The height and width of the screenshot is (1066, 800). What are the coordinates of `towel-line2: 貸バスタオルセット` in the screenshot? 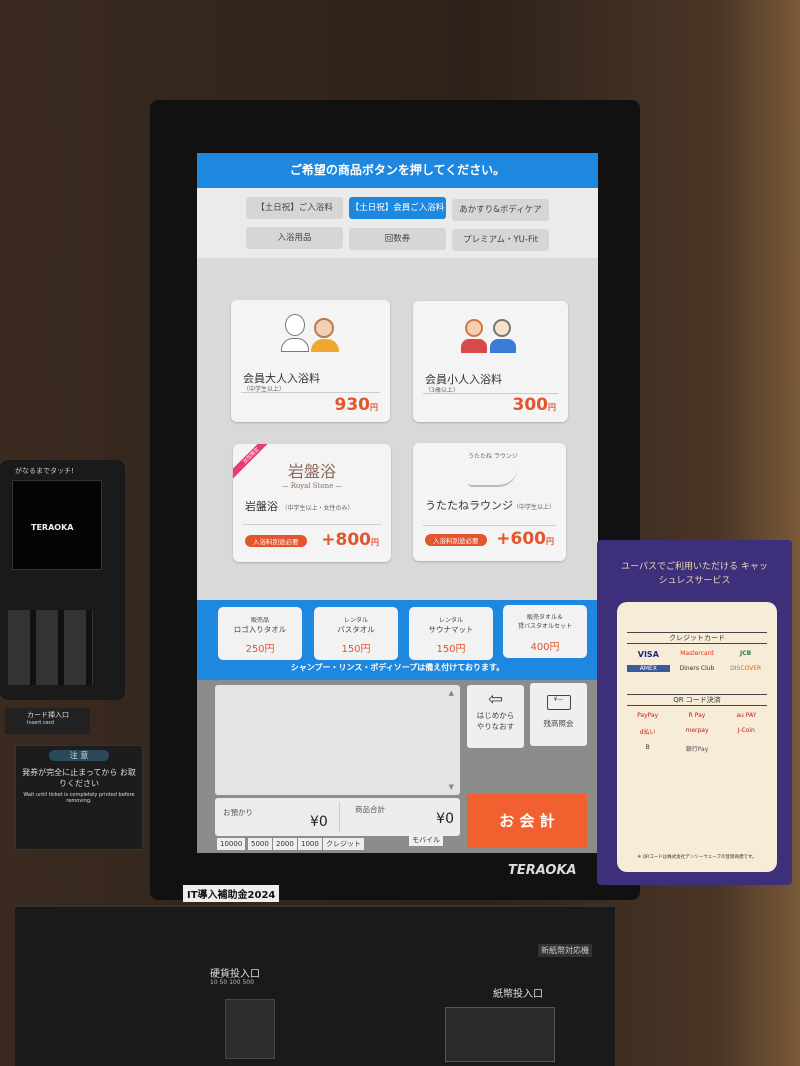 It's located at (544, 626).